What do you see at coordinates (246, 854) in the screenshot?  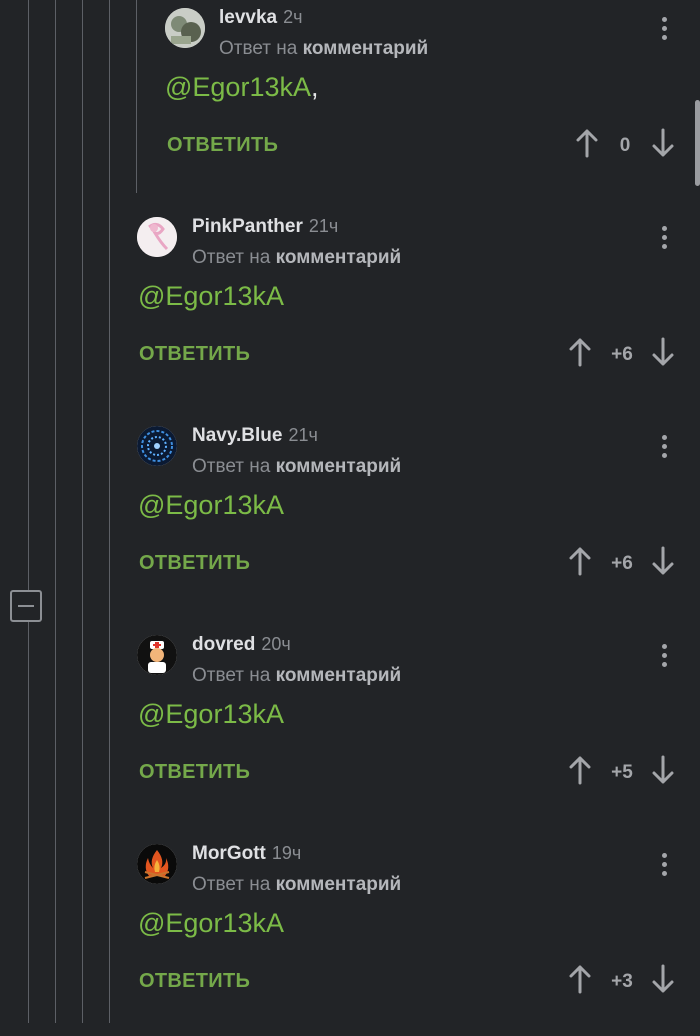 I see `username: MorGott 19ч` at bounding box center [246, 854].